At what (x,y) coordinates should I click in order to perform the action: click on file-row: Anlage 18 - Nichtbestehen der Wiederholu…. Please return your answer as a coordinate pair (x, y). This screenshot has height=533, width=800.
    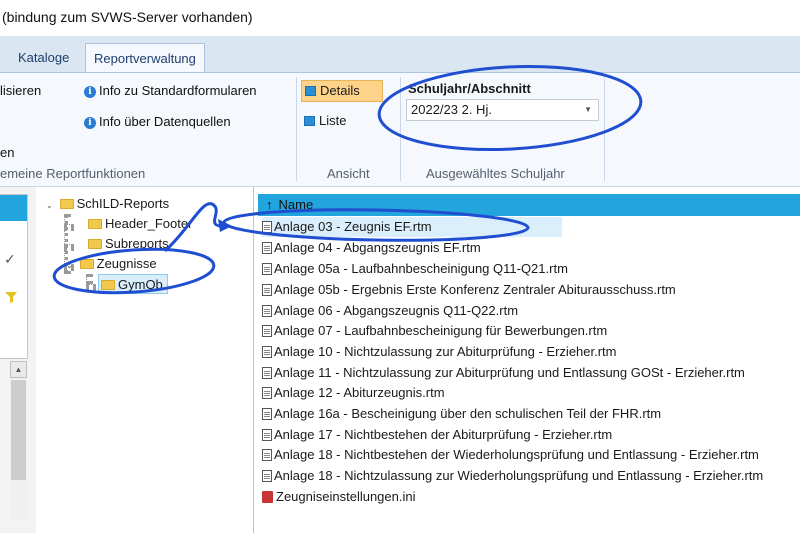
    Looking at the image, I should click on (510, 455).